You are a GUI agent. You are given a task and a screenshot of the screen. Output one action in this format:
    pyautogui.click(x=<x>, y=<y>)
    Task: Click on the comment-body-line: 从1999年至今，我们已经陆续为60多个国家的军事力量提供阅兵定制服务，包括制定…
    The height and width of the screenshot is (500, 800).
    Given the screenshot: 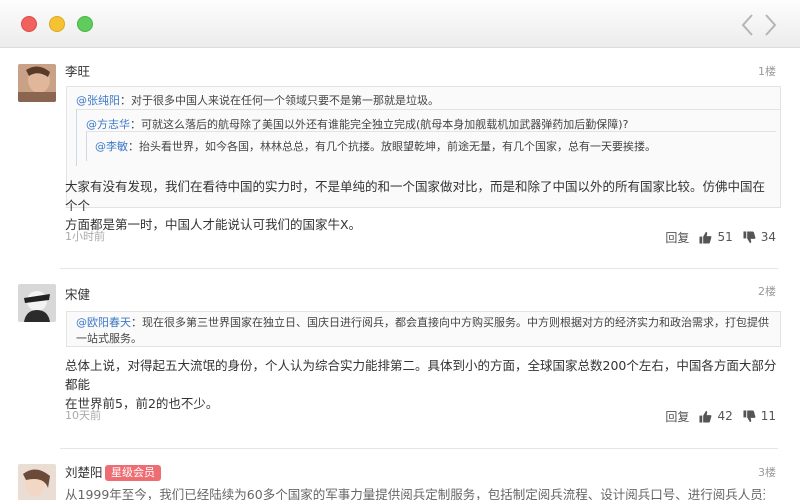 What is the action you would take?
    pyautogui.click(x=415, y=493)
    